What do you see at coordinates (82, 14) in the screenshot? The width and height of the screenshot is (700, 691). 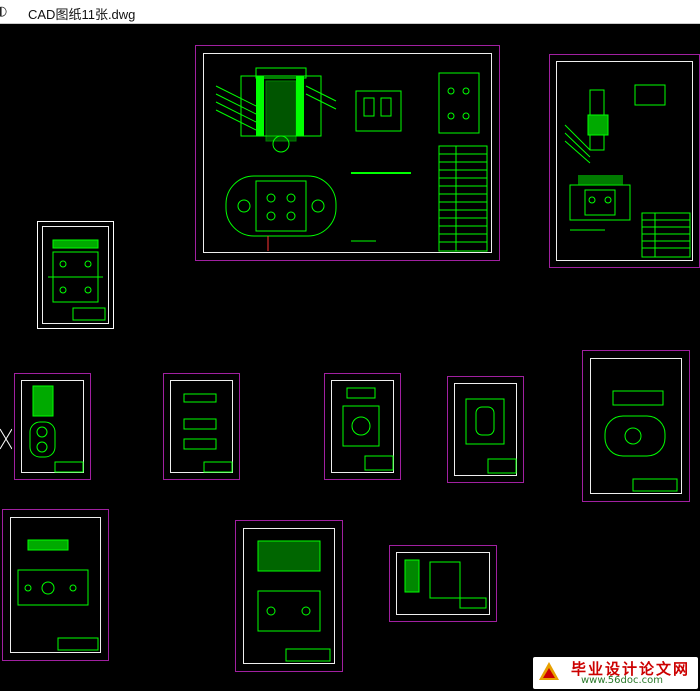 I see `window-title: CAD图纸11张.dwg` at bounding box center [82, 14].